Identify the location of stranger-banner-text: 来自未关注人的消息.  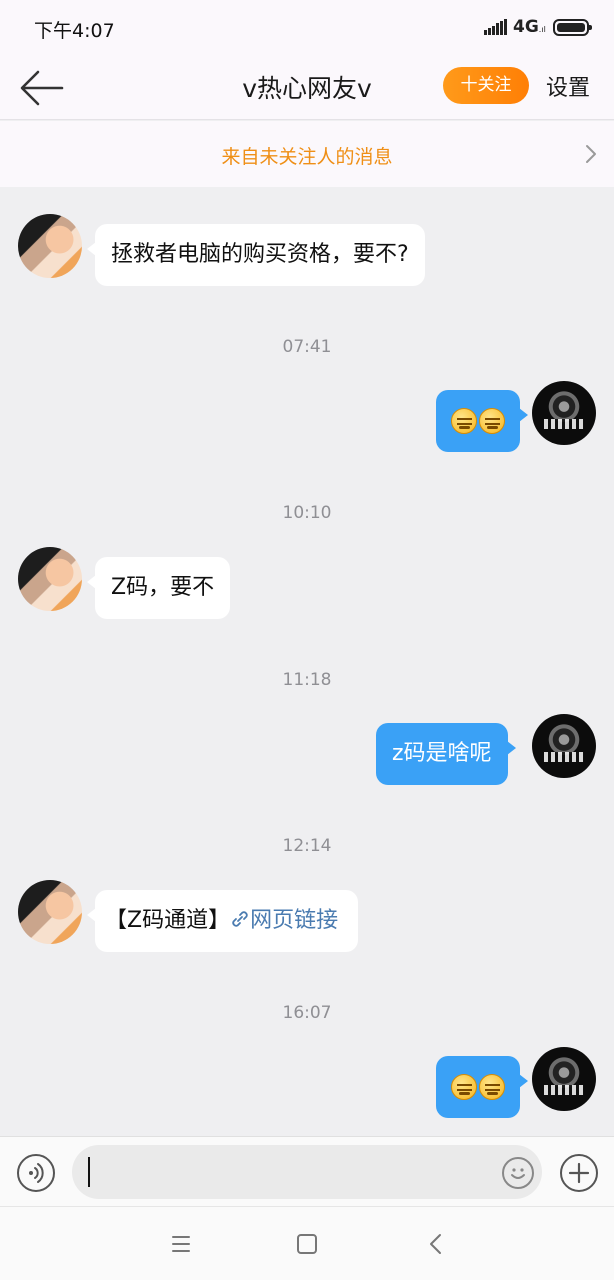
(307, 157).